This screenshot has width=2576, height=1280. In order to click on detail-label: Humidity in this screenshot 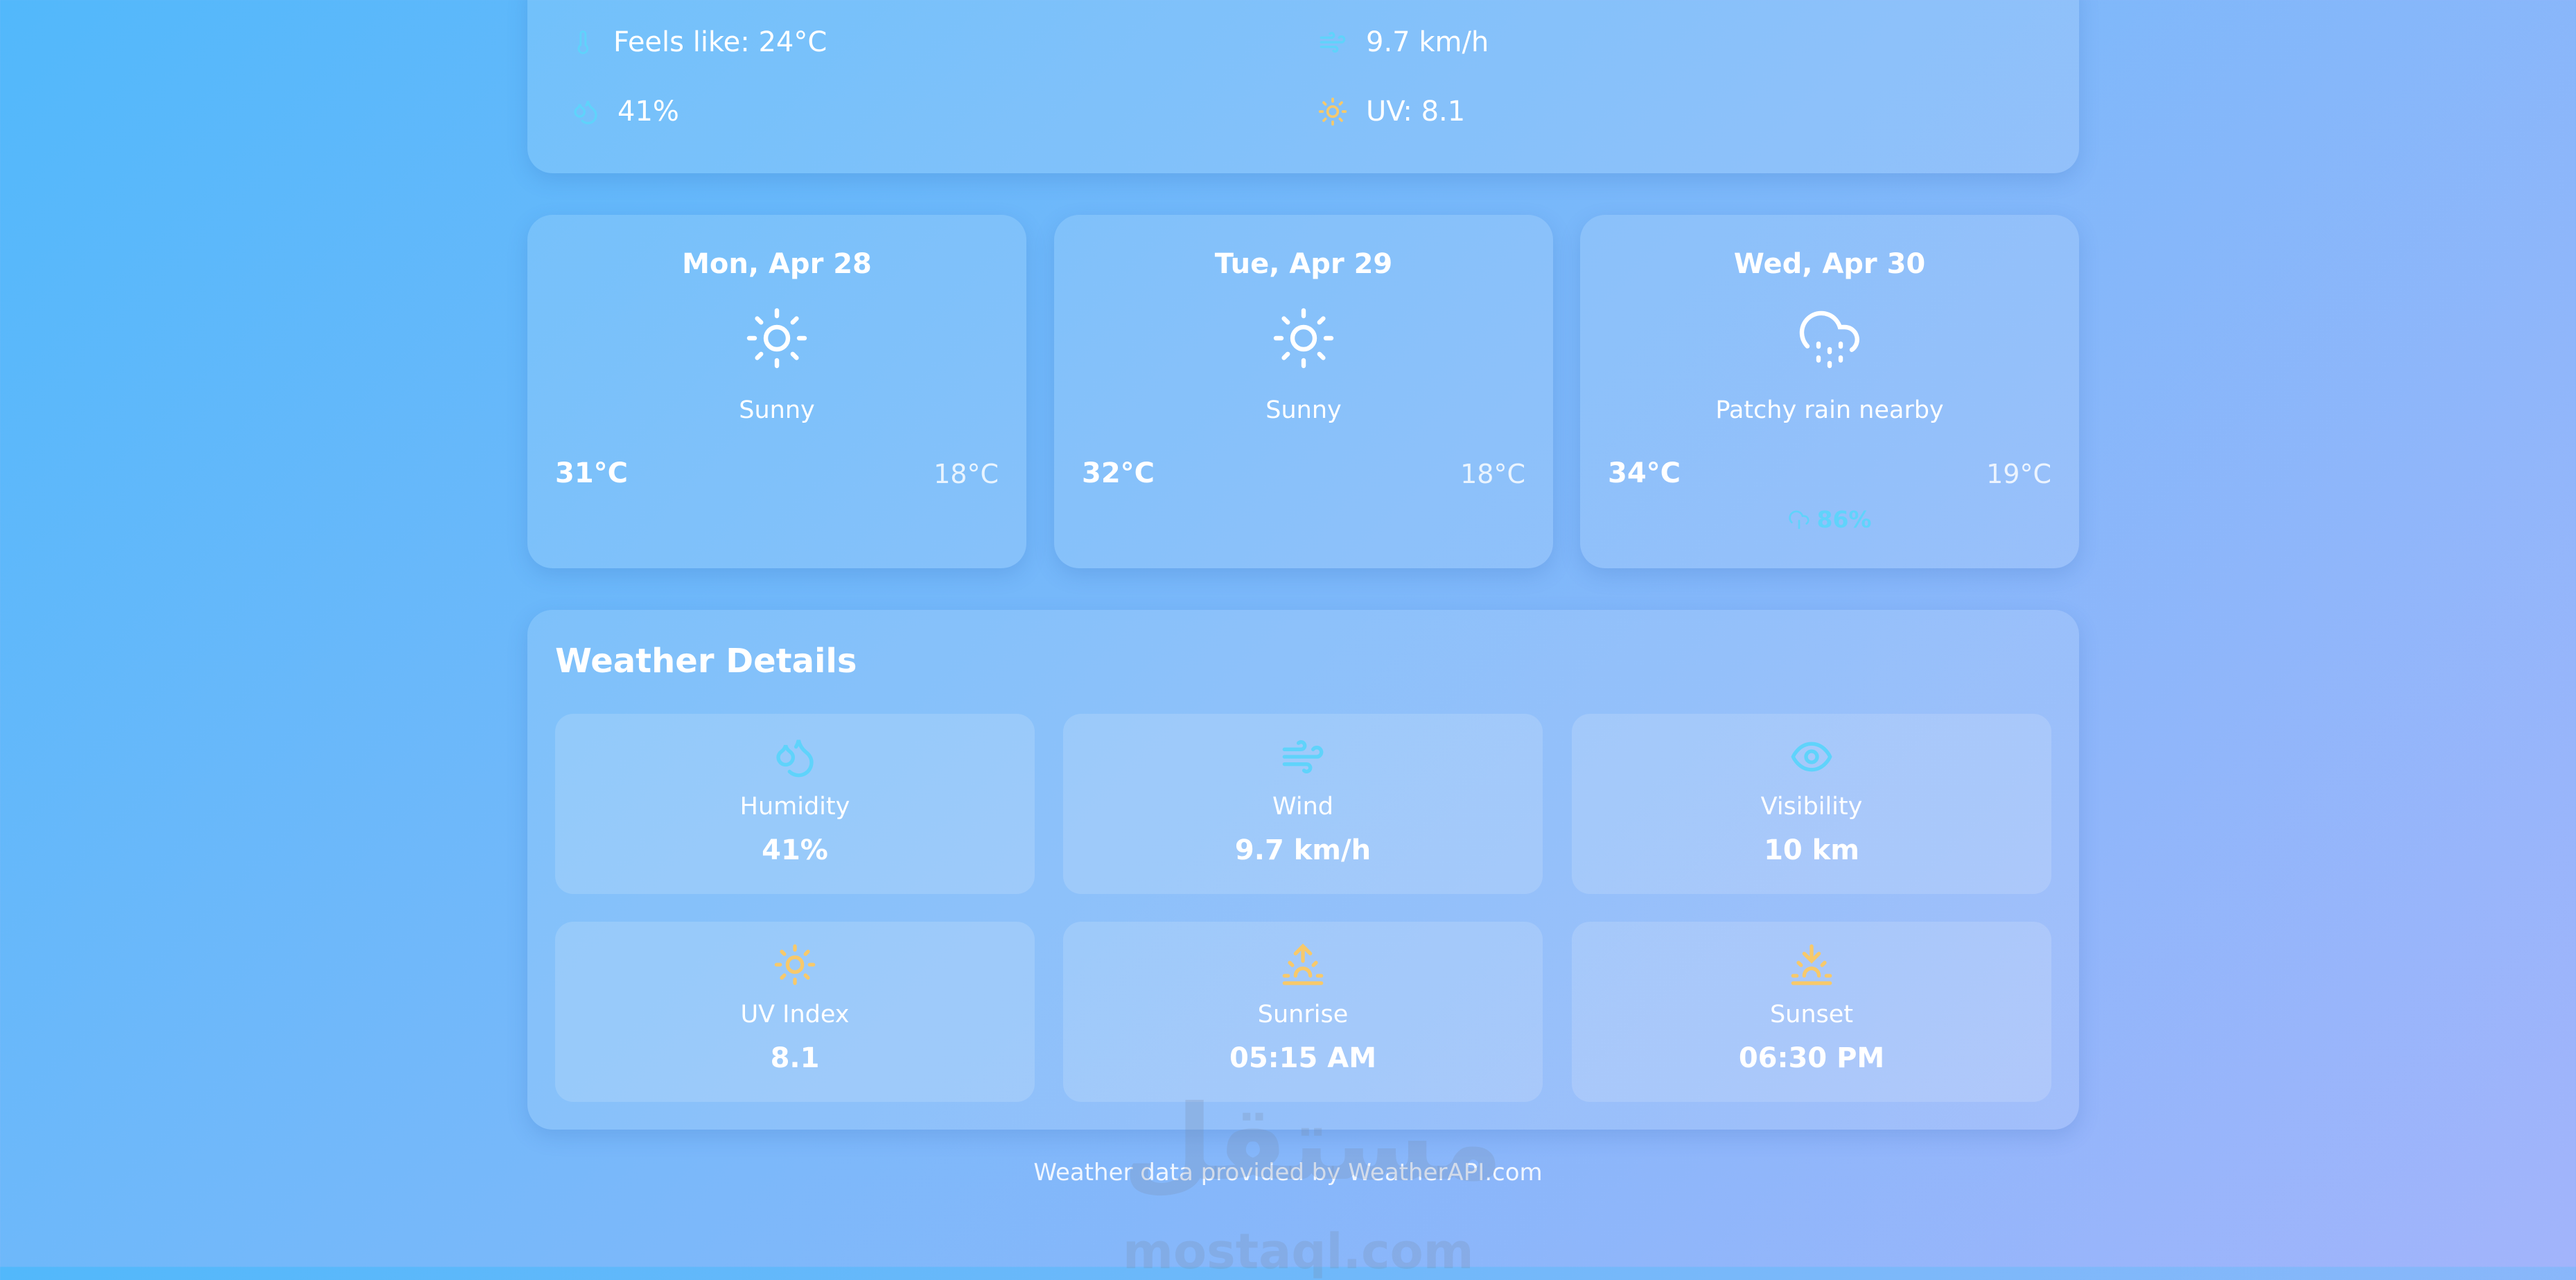, I will do `click(794, 807)`.